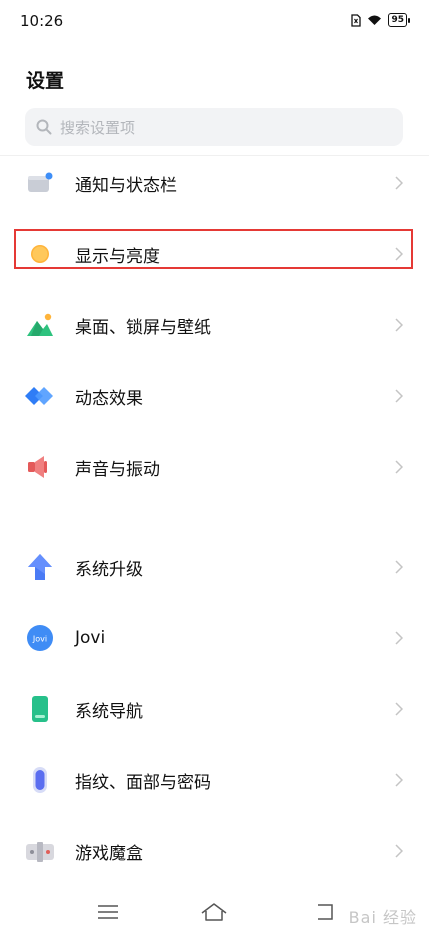 The width and height of the screenshot is (429, 938). I want to click on status-time: 10:26, so click(42, 21).